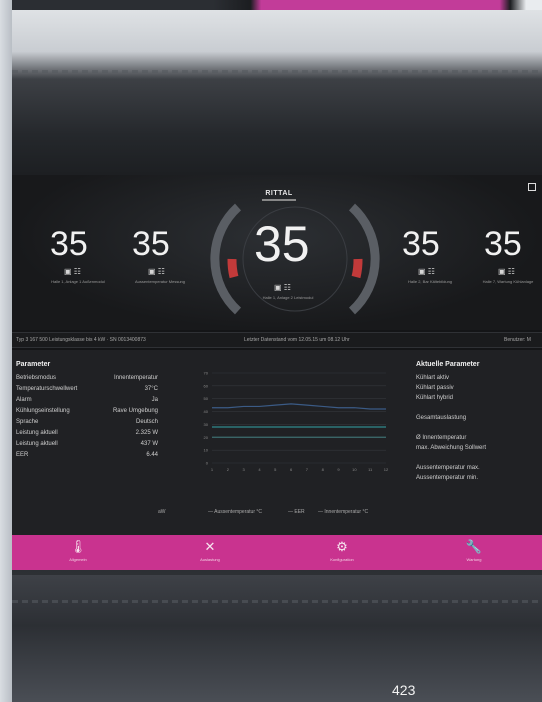 This screenshot has height=702, width=542. I want to click on x-tick-label: 4, so click(259, 469).